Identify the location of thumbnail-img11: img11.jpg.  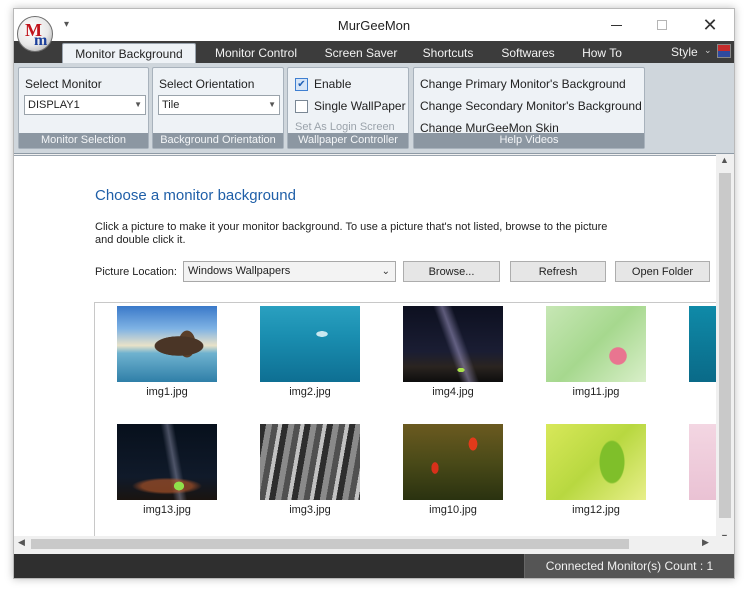
(596, 352).